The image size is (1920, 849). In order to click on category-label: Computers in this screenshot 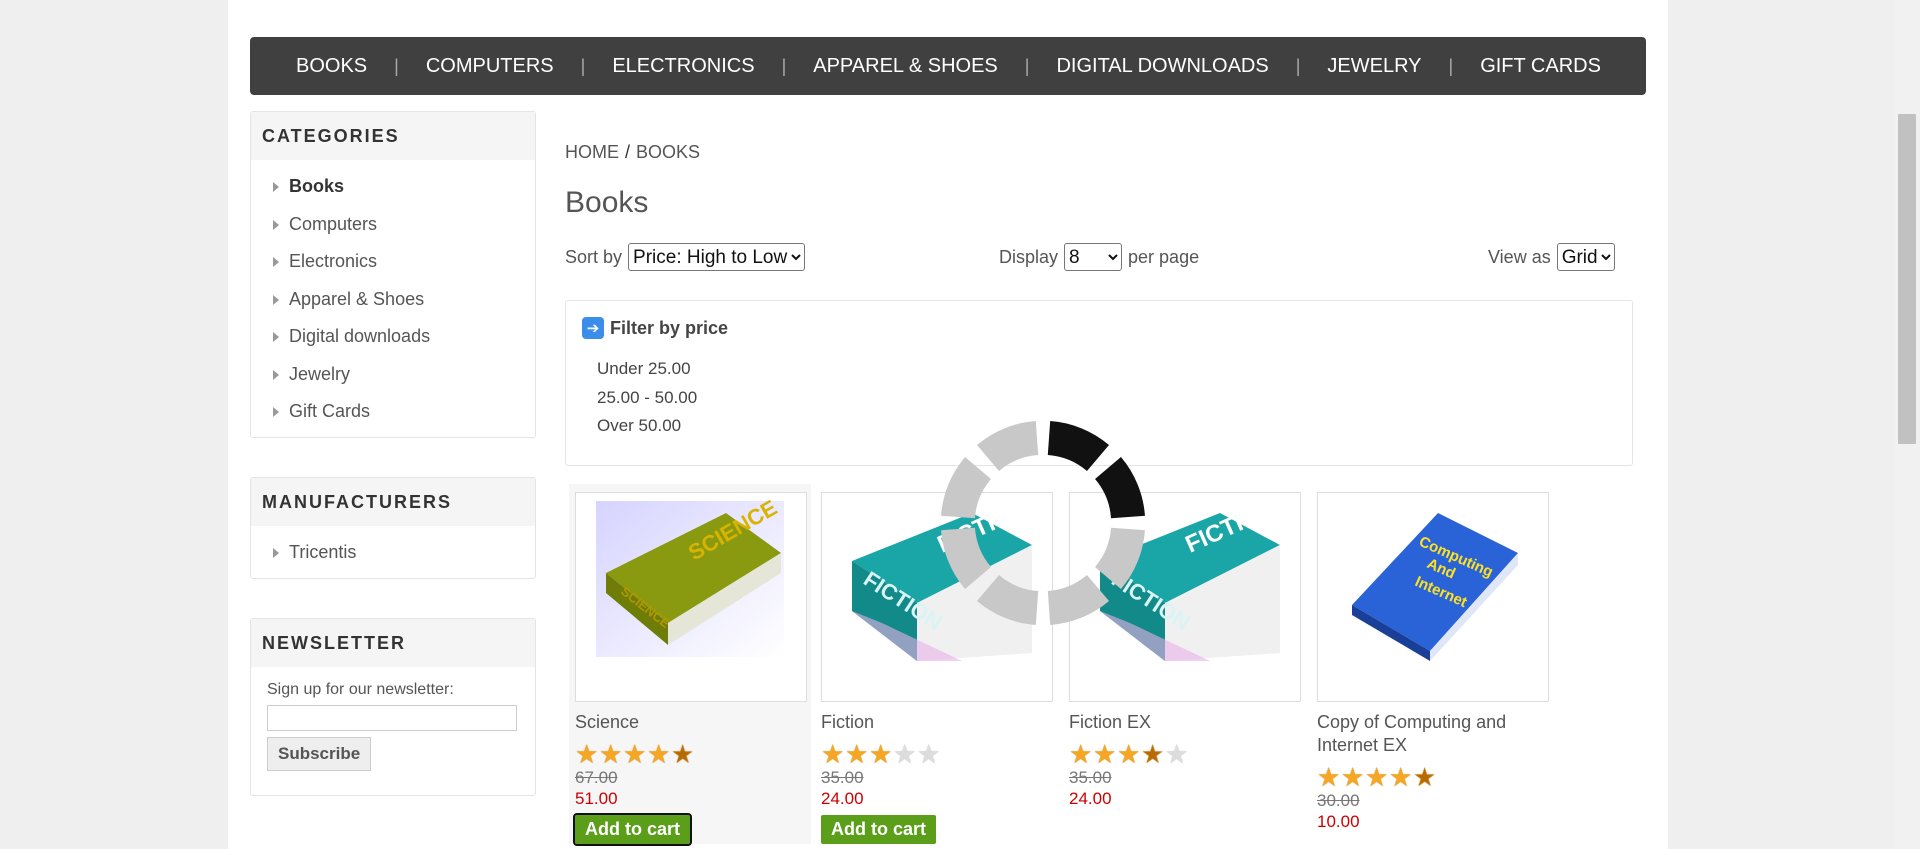, I will do `click(333, 223)`.